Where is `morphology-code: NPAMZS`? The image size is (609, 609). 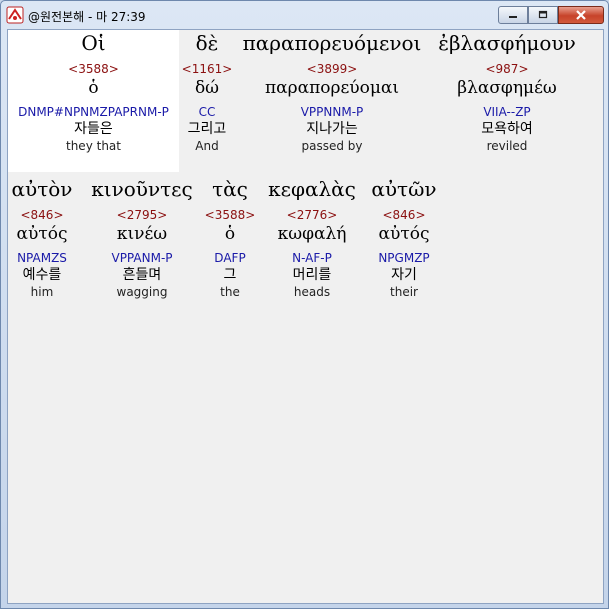
morphology-code: NPAMZS is located at coordinates (42, 258).